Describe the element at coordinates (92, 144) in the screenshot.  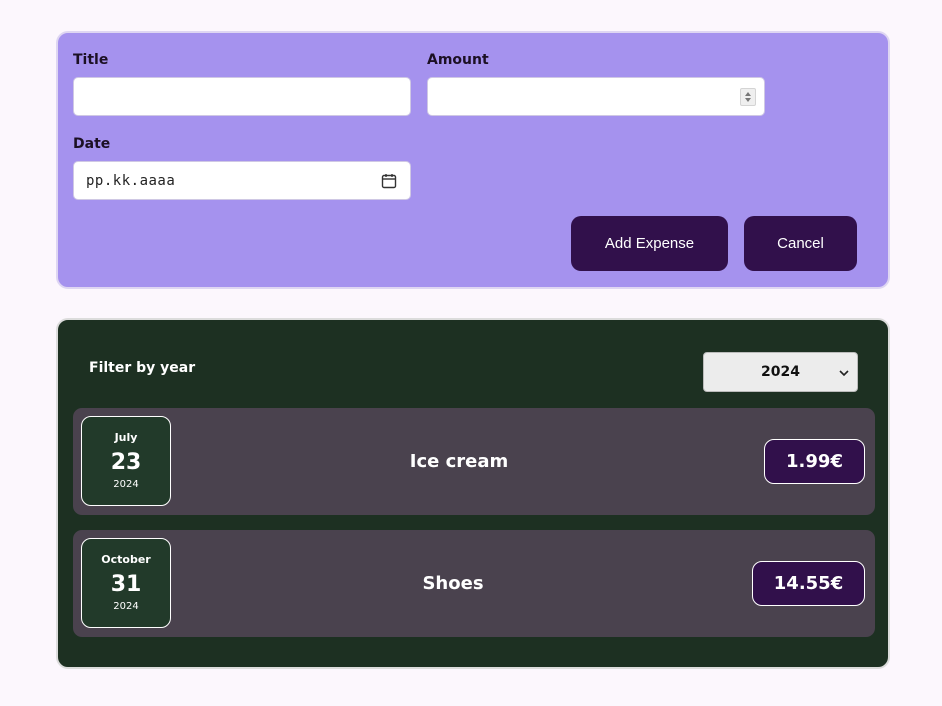
I see `date-label: Date` at that location.